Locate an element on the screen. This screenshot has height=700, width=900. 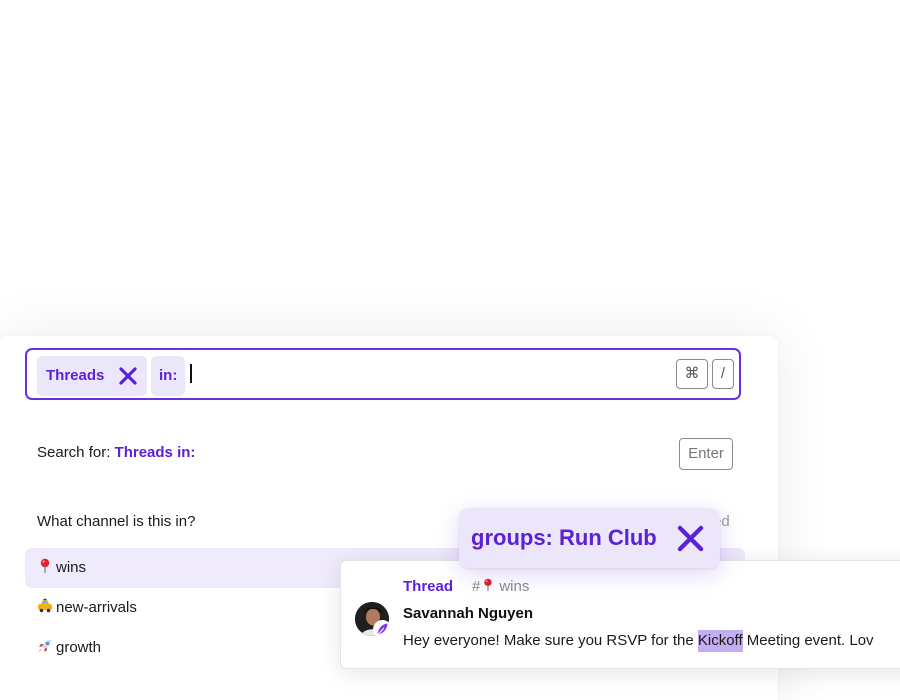
channel-question: What channel is this in? is located at coordinates (116, 521).